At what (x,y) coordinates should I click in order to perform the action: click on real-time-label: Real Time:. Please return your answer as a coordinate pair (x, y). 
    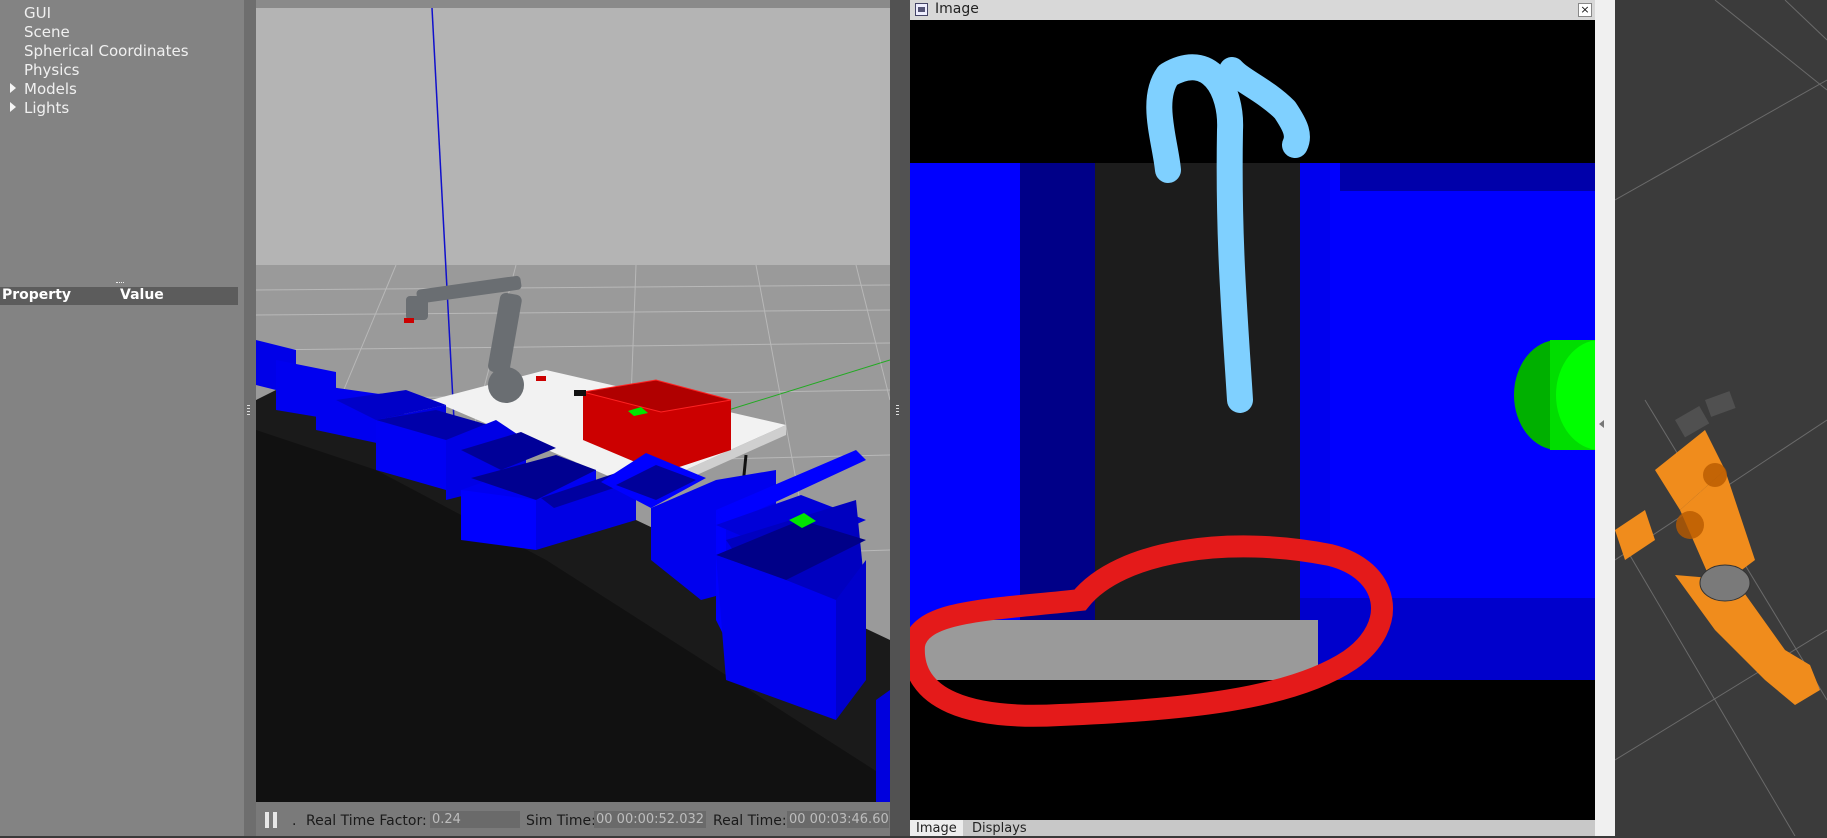
    Looking at the image, I should click on (750, 821).